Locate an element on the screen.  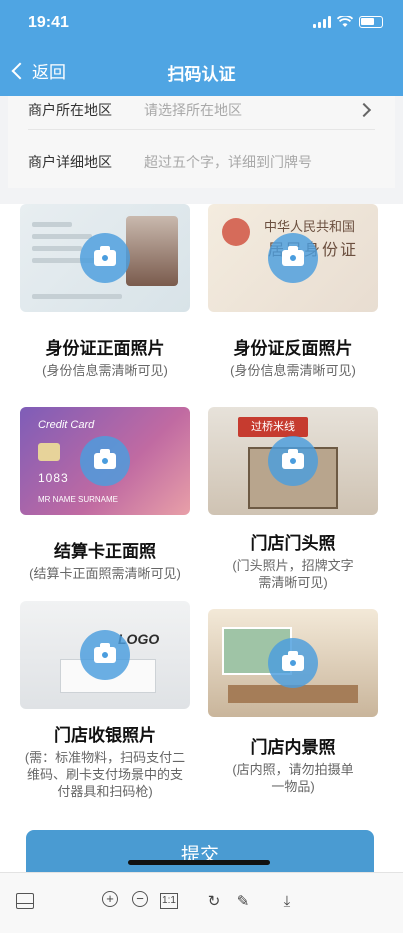
layout-icon is located at coordinates (25, 901).